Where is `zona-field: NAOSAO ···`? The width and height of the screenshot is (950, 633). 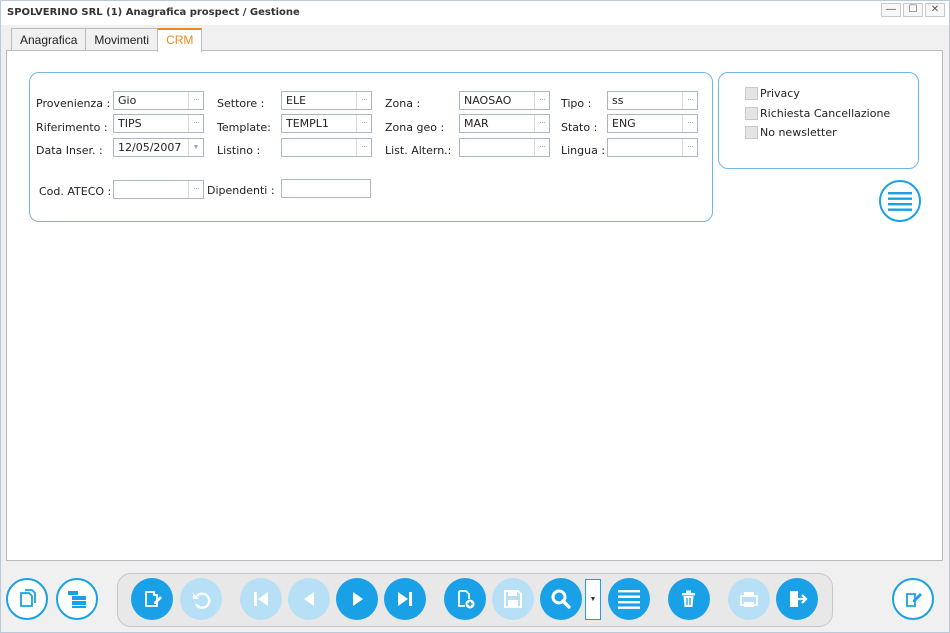 zona-field: NAOSAO ··· is located at coordinates (504, 100).